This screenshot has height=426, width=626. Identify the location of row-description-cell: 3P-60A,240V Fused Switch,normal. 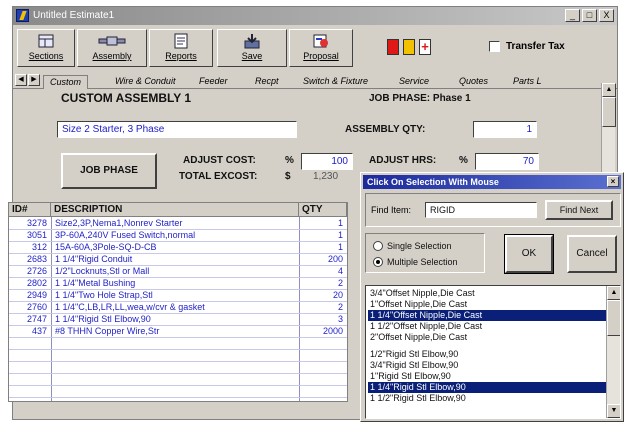
(176, 235).